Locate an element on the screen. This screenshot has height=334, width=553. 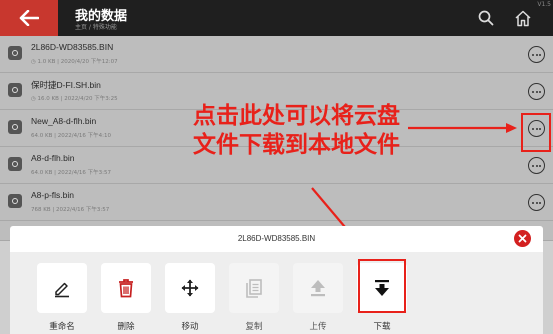
copy-action: 复制 is located at coordinates (254, 297).